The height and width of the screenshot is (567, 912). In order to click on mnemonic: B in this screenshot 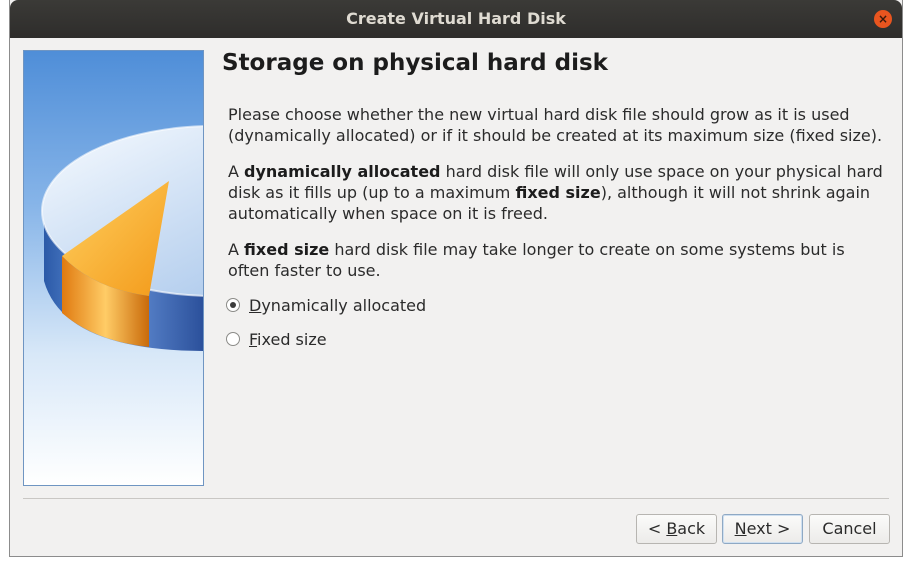, I will do `click(672, 528)`.